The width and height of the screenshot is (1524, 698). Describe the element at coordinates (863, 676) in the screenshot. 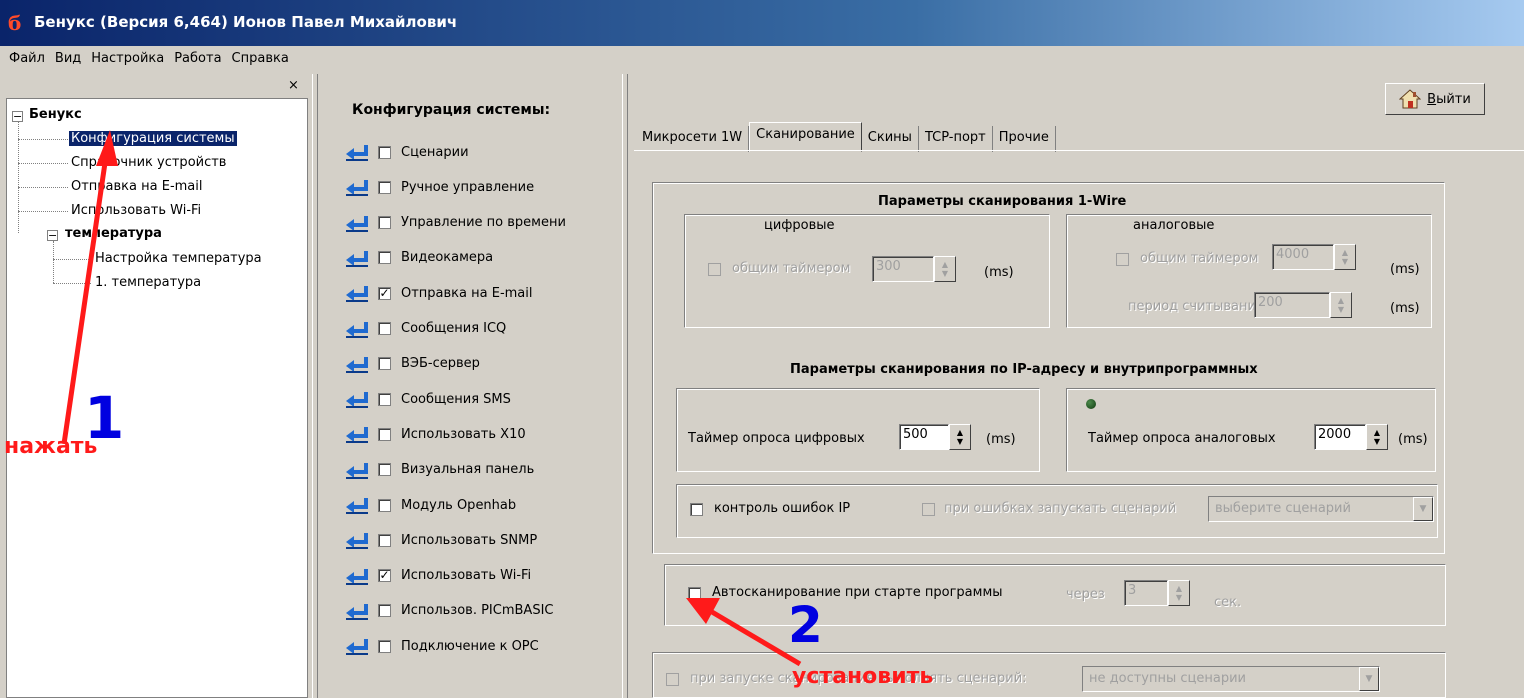

I see `annotation-set: установить` at that location.